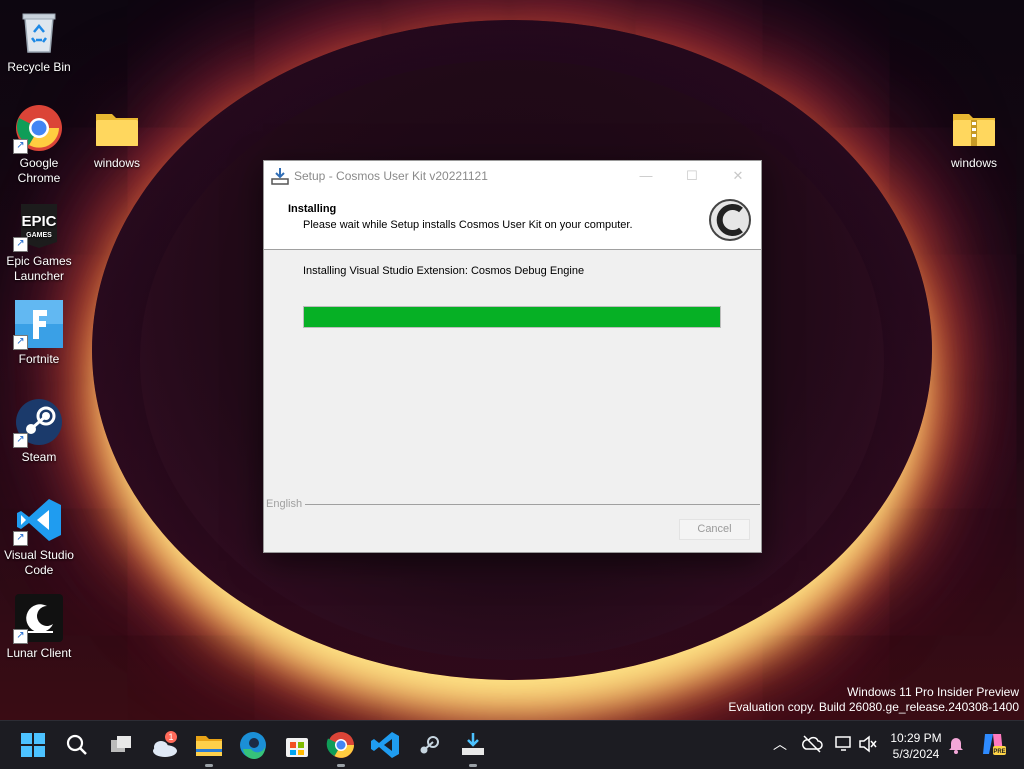  I want to click on store-button, so click(297, 745).